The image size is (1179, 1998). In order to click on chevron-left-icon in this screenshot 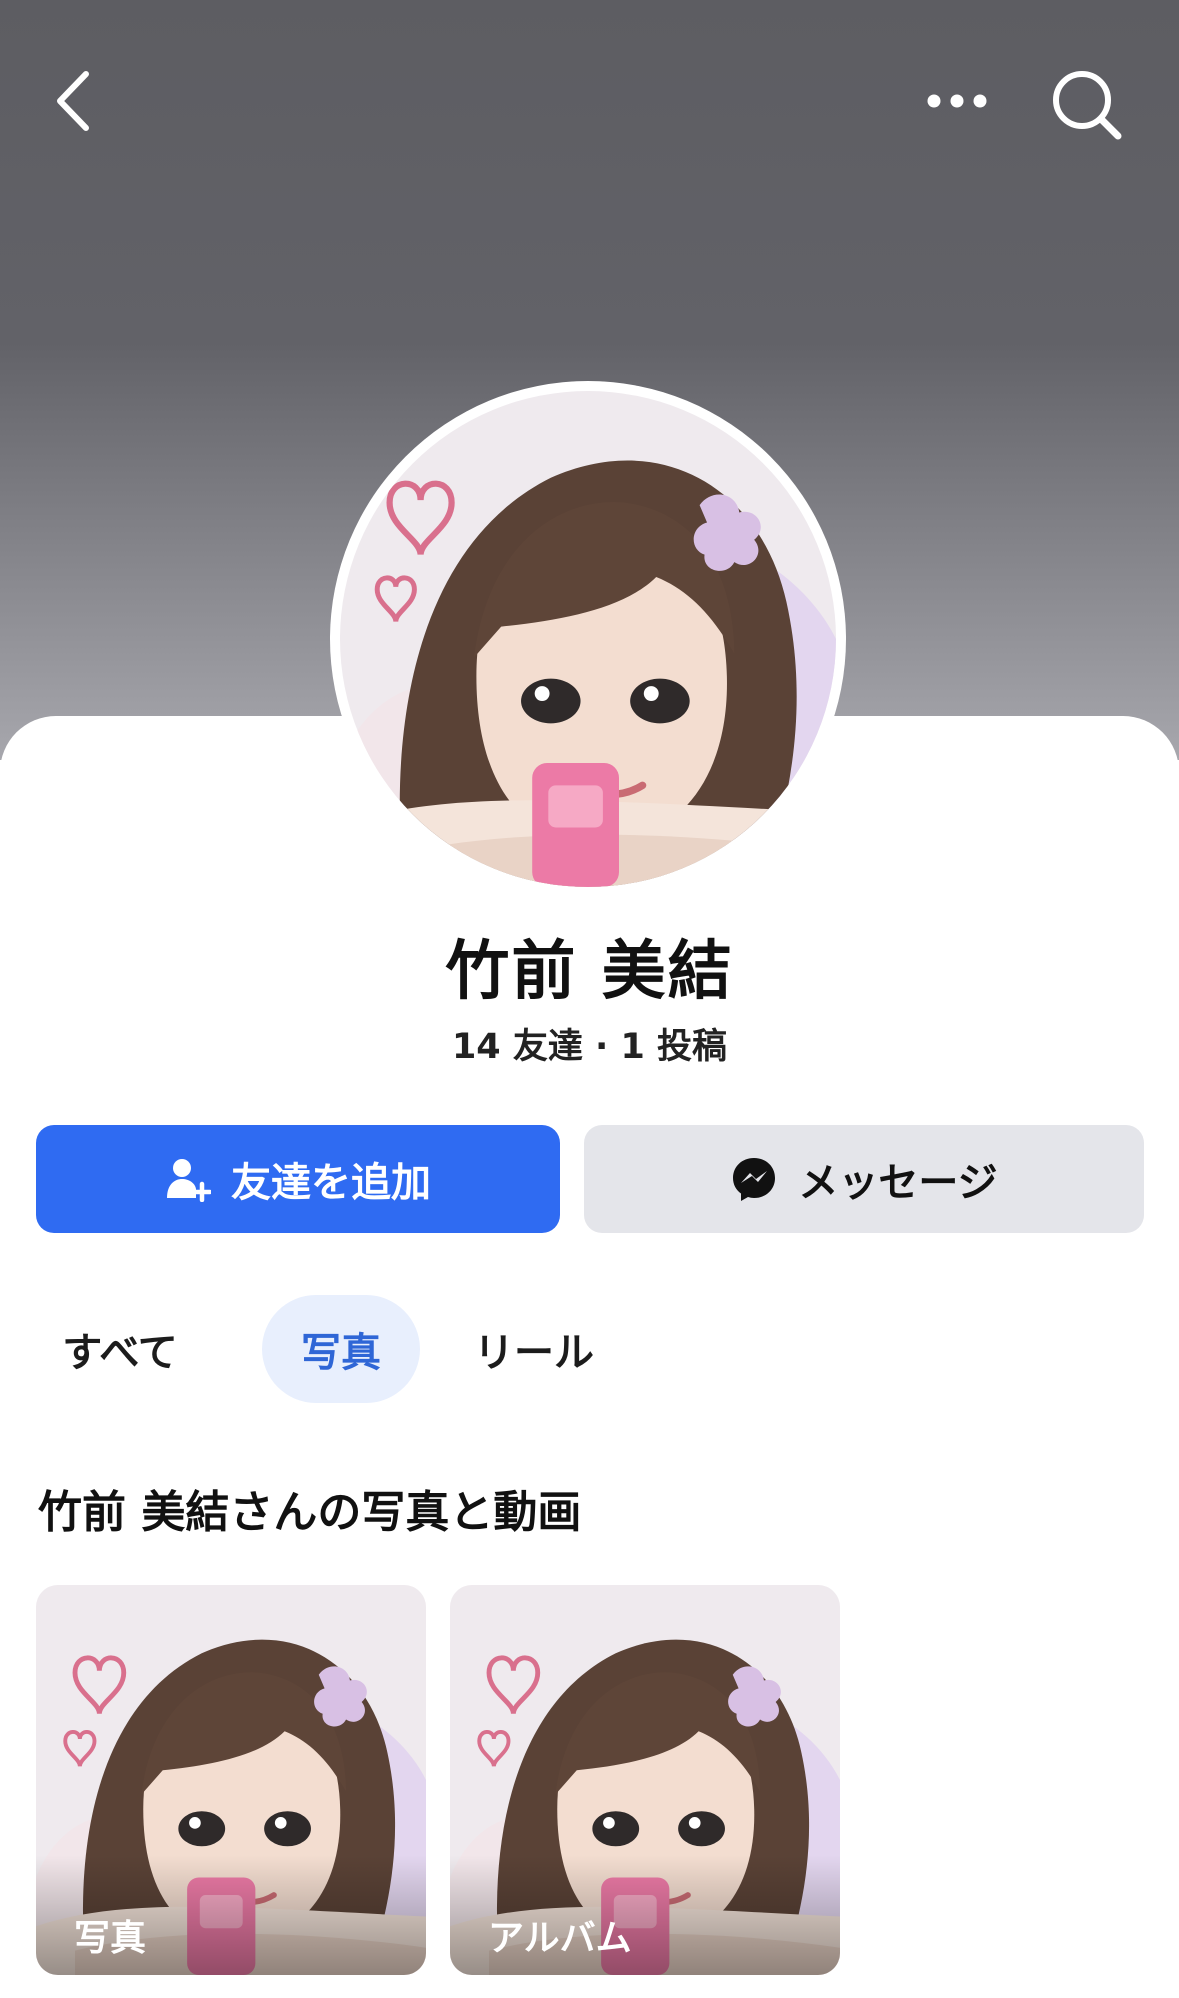, I will do `click(73, 101)`.